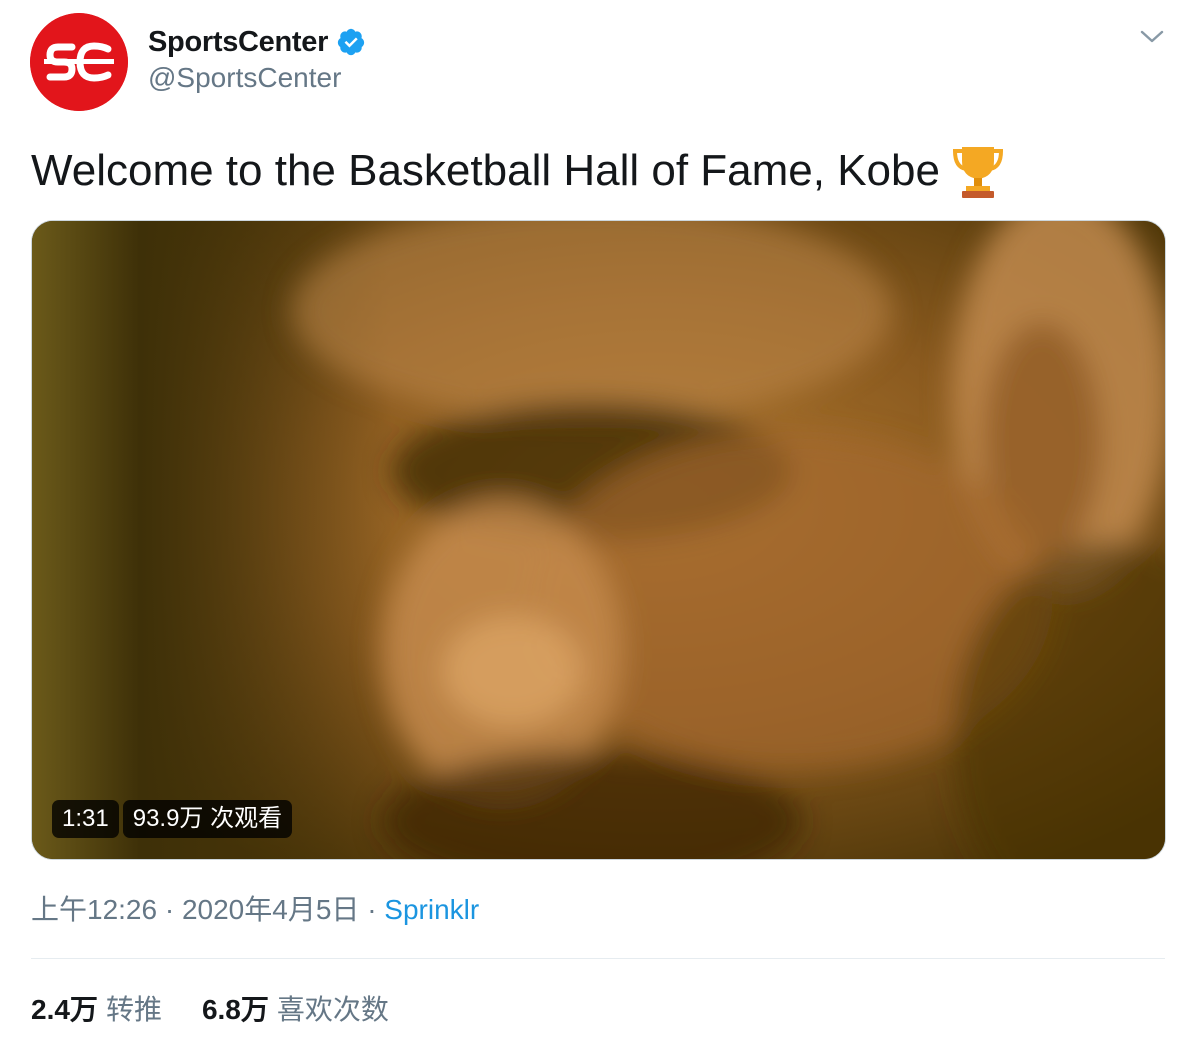  I want to click on chevron-down-icon, so click(1152, 36).